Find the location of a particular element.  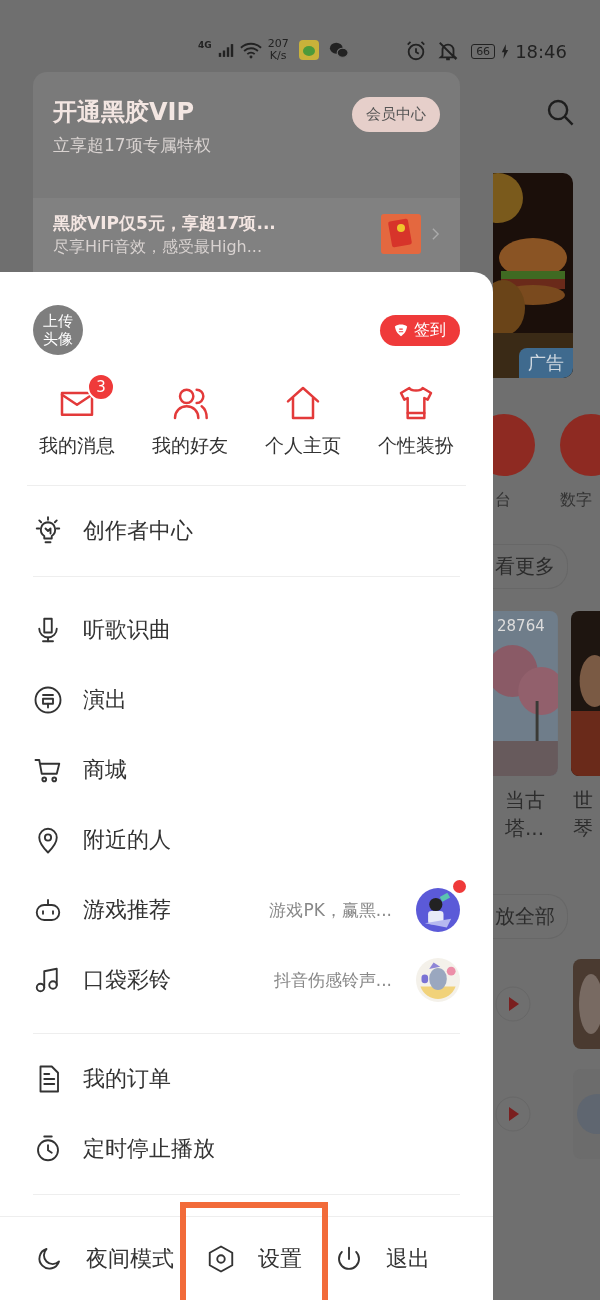

wifi-icon is located at coordinates (250, 50).